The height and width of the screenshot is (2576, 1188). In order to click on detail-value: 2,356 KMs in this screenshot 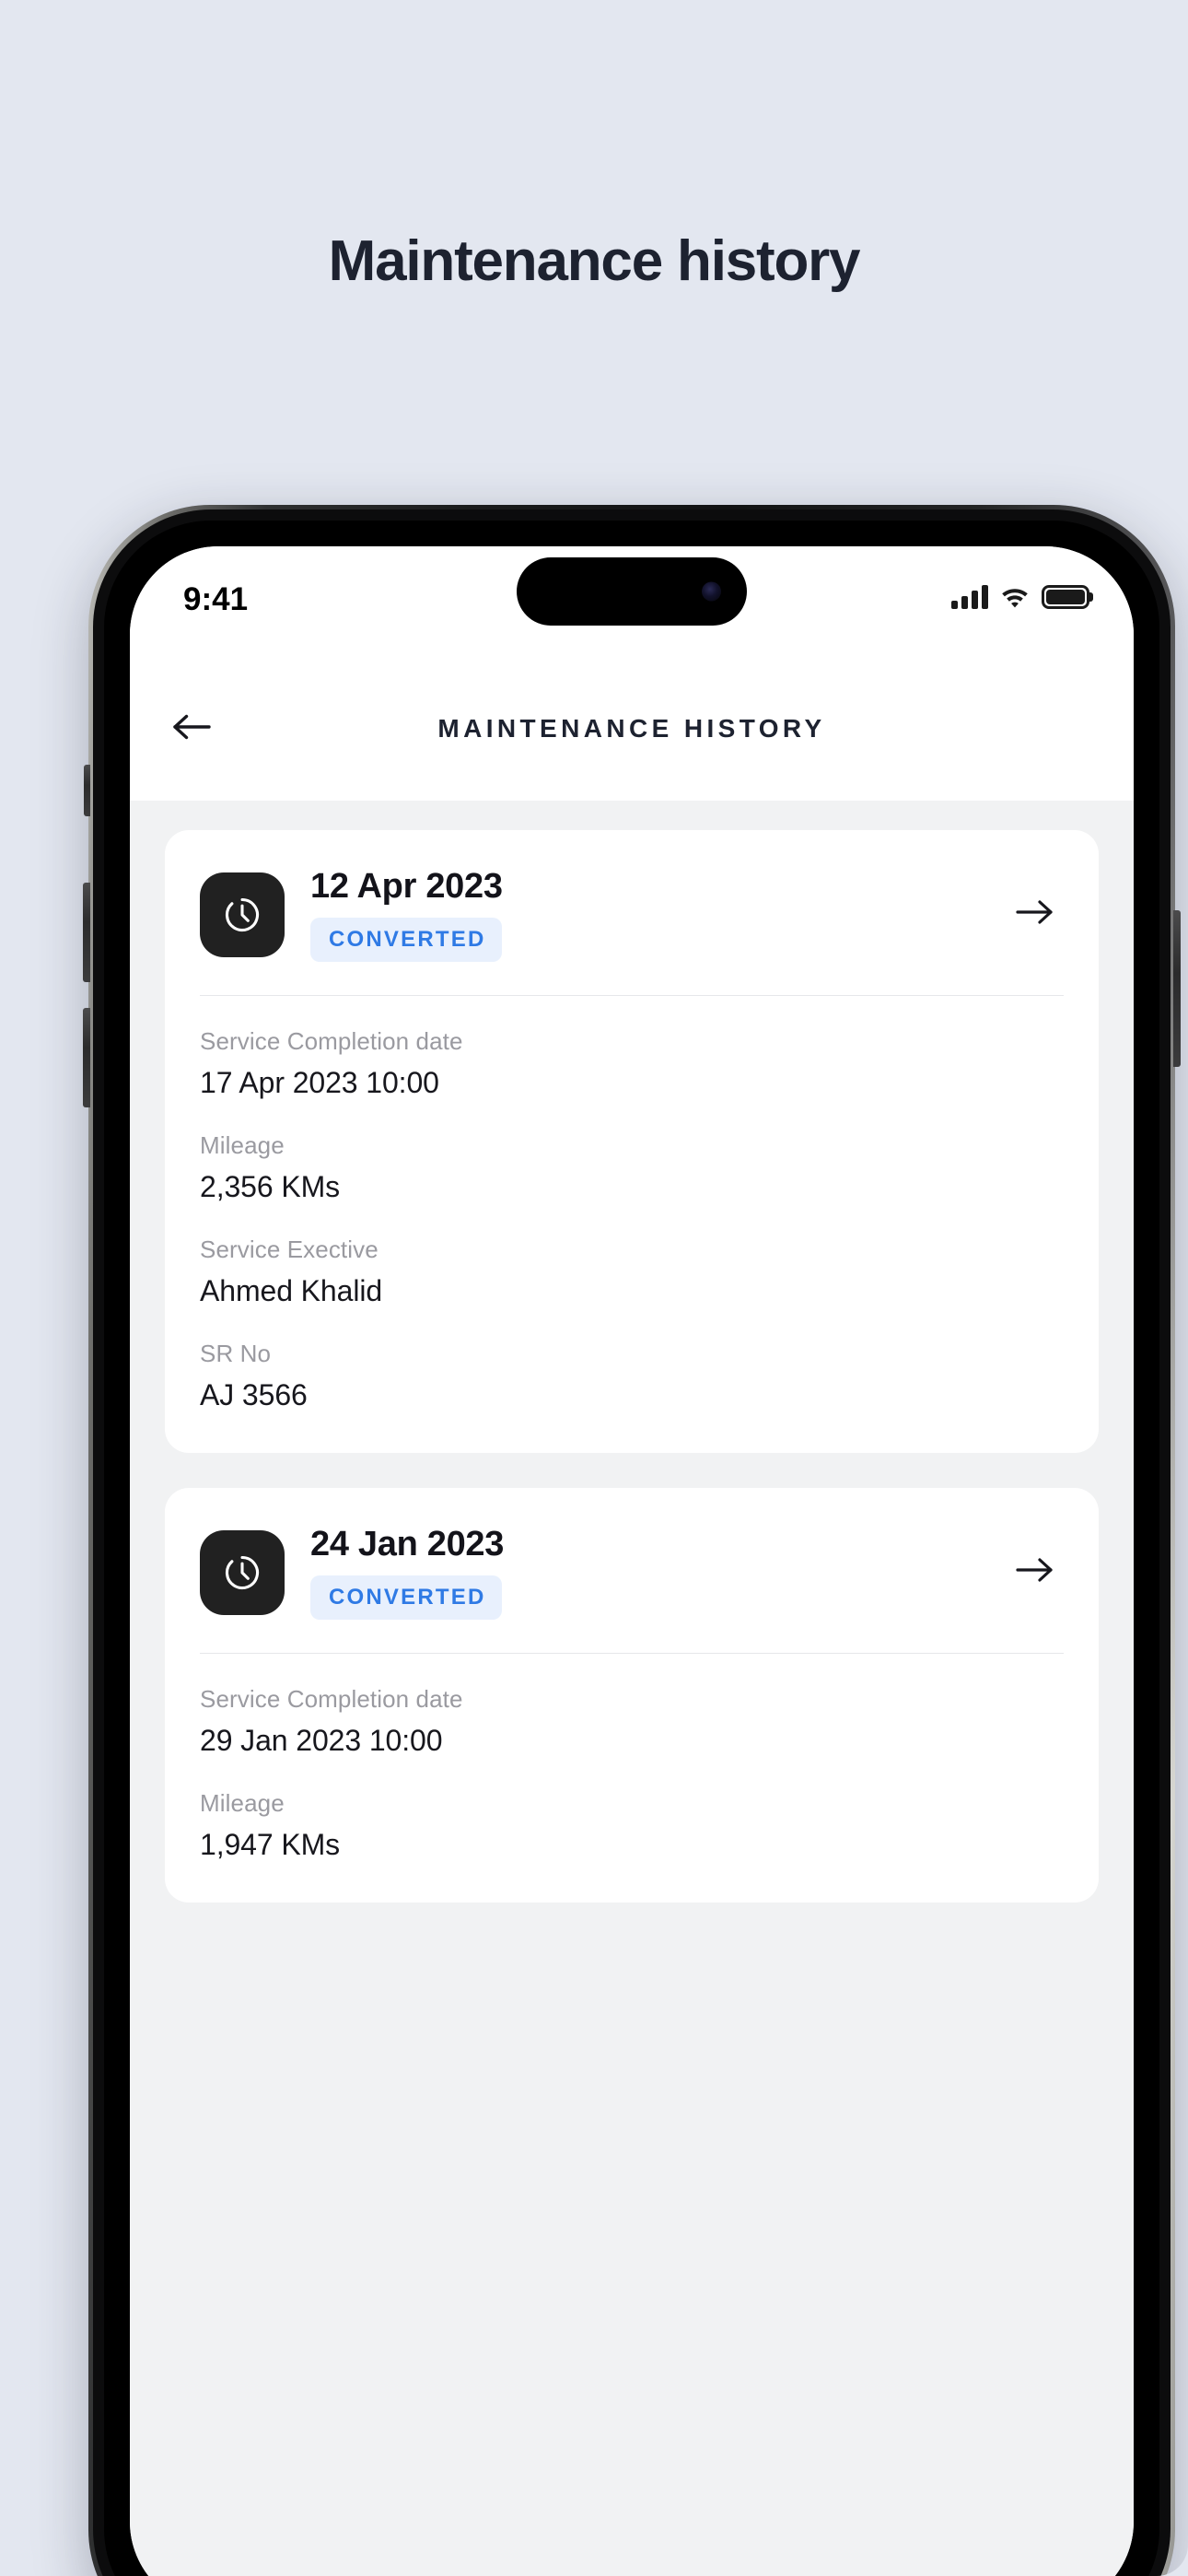, I will do `click(270, 1186)`.